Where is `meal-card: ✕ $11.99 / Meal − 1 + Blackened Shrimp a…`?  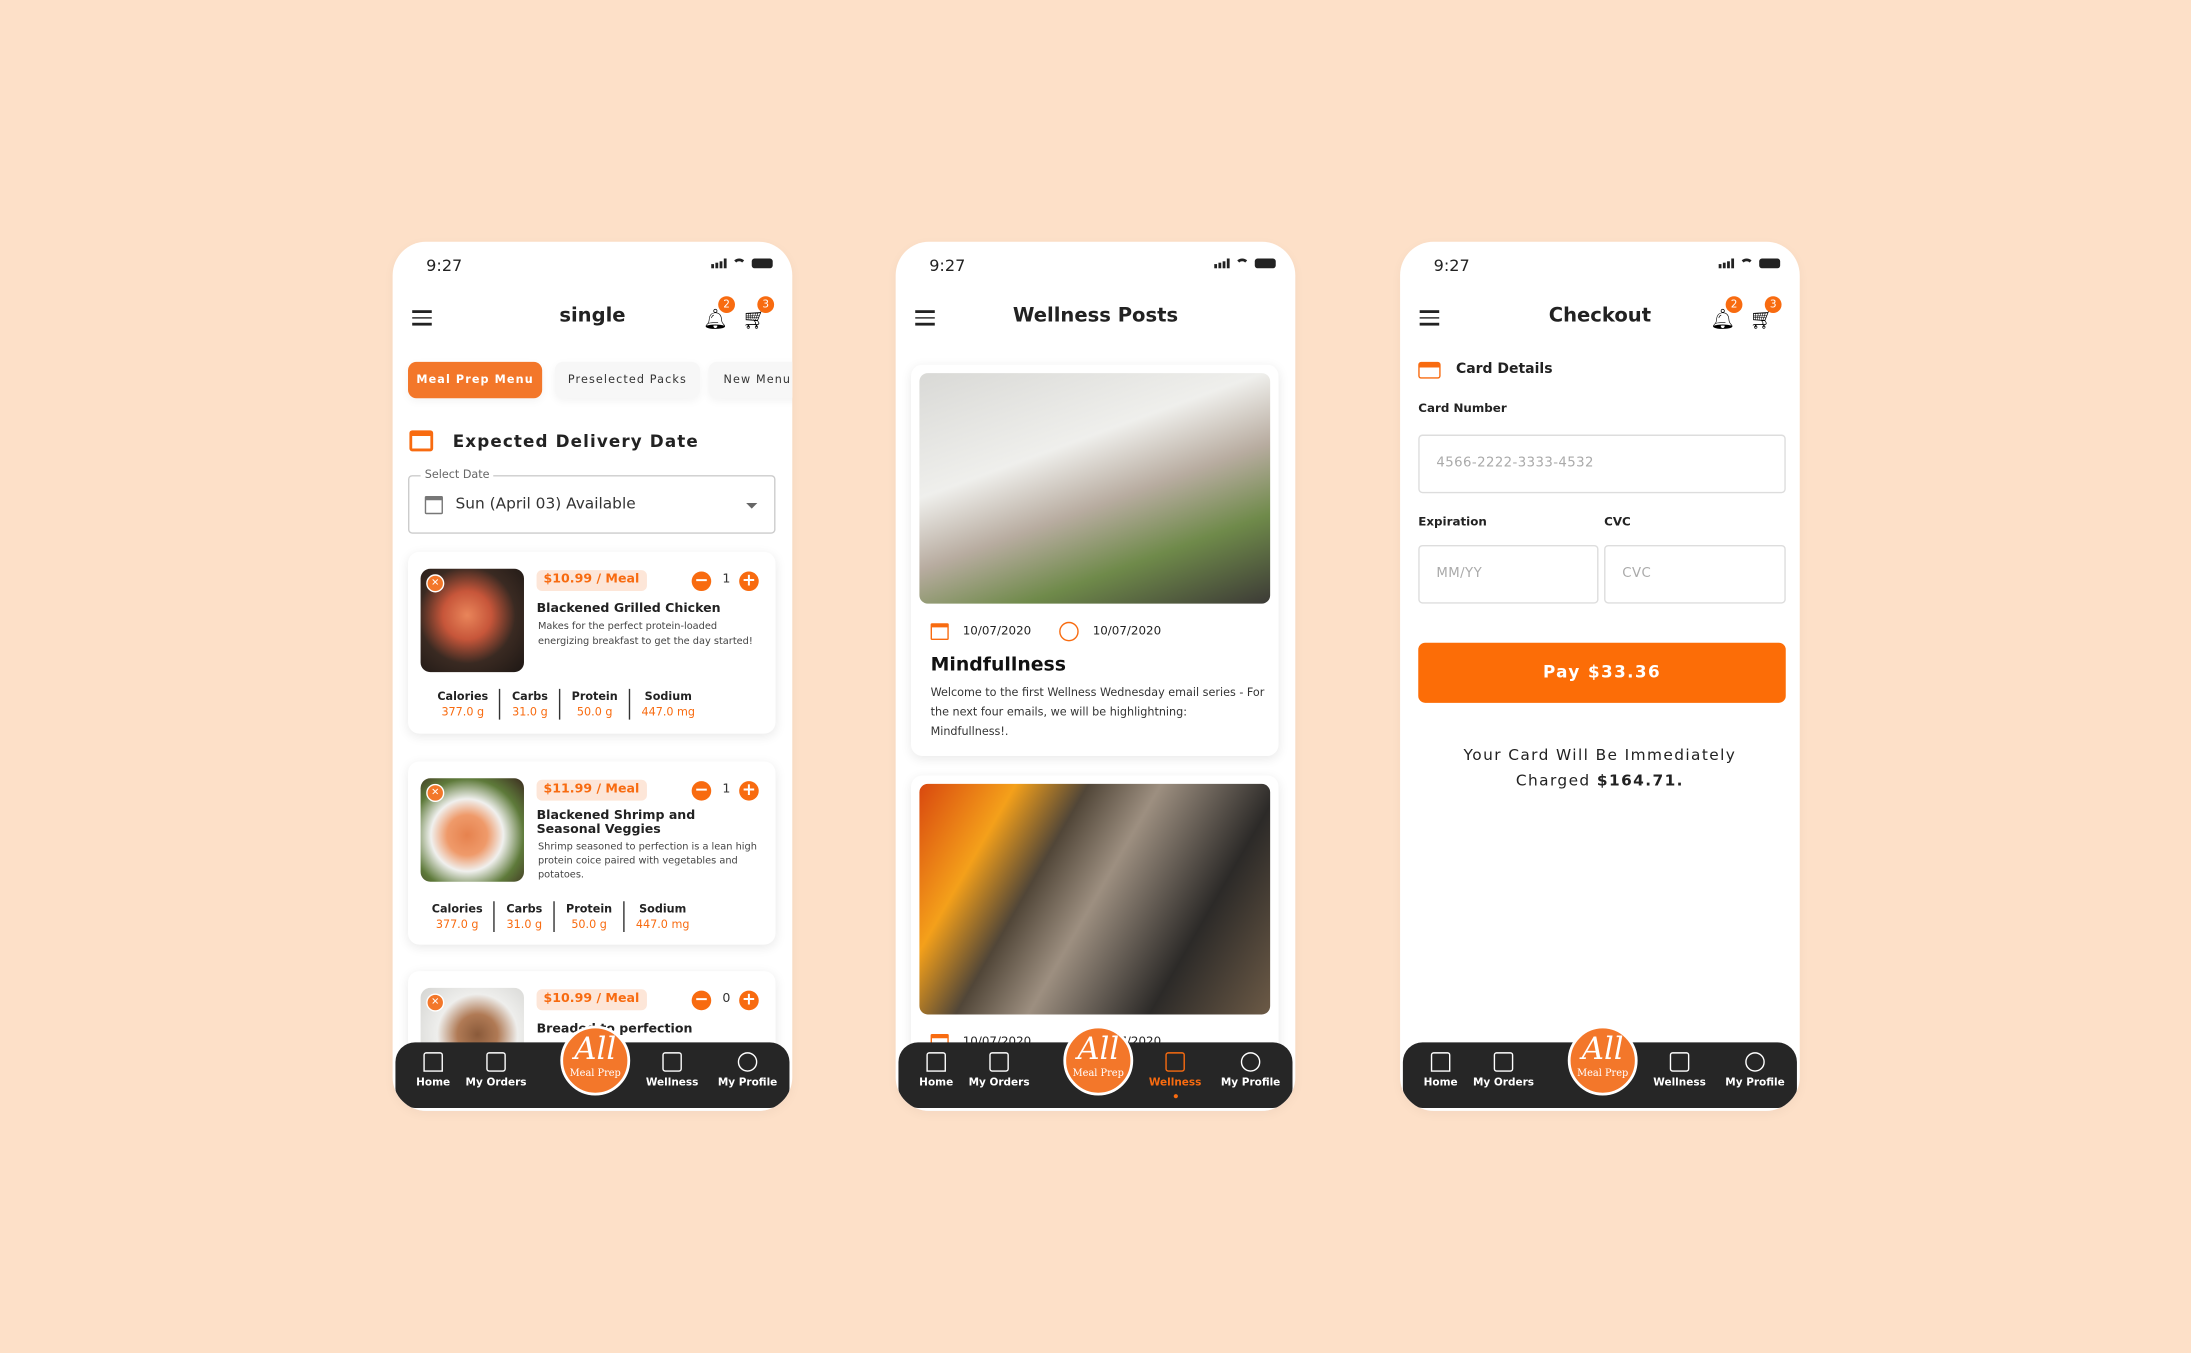 meal-card: ✕ $11.99 / Meal − 1 + Blackened Shrimp a… is located at coordinates (592, 853).